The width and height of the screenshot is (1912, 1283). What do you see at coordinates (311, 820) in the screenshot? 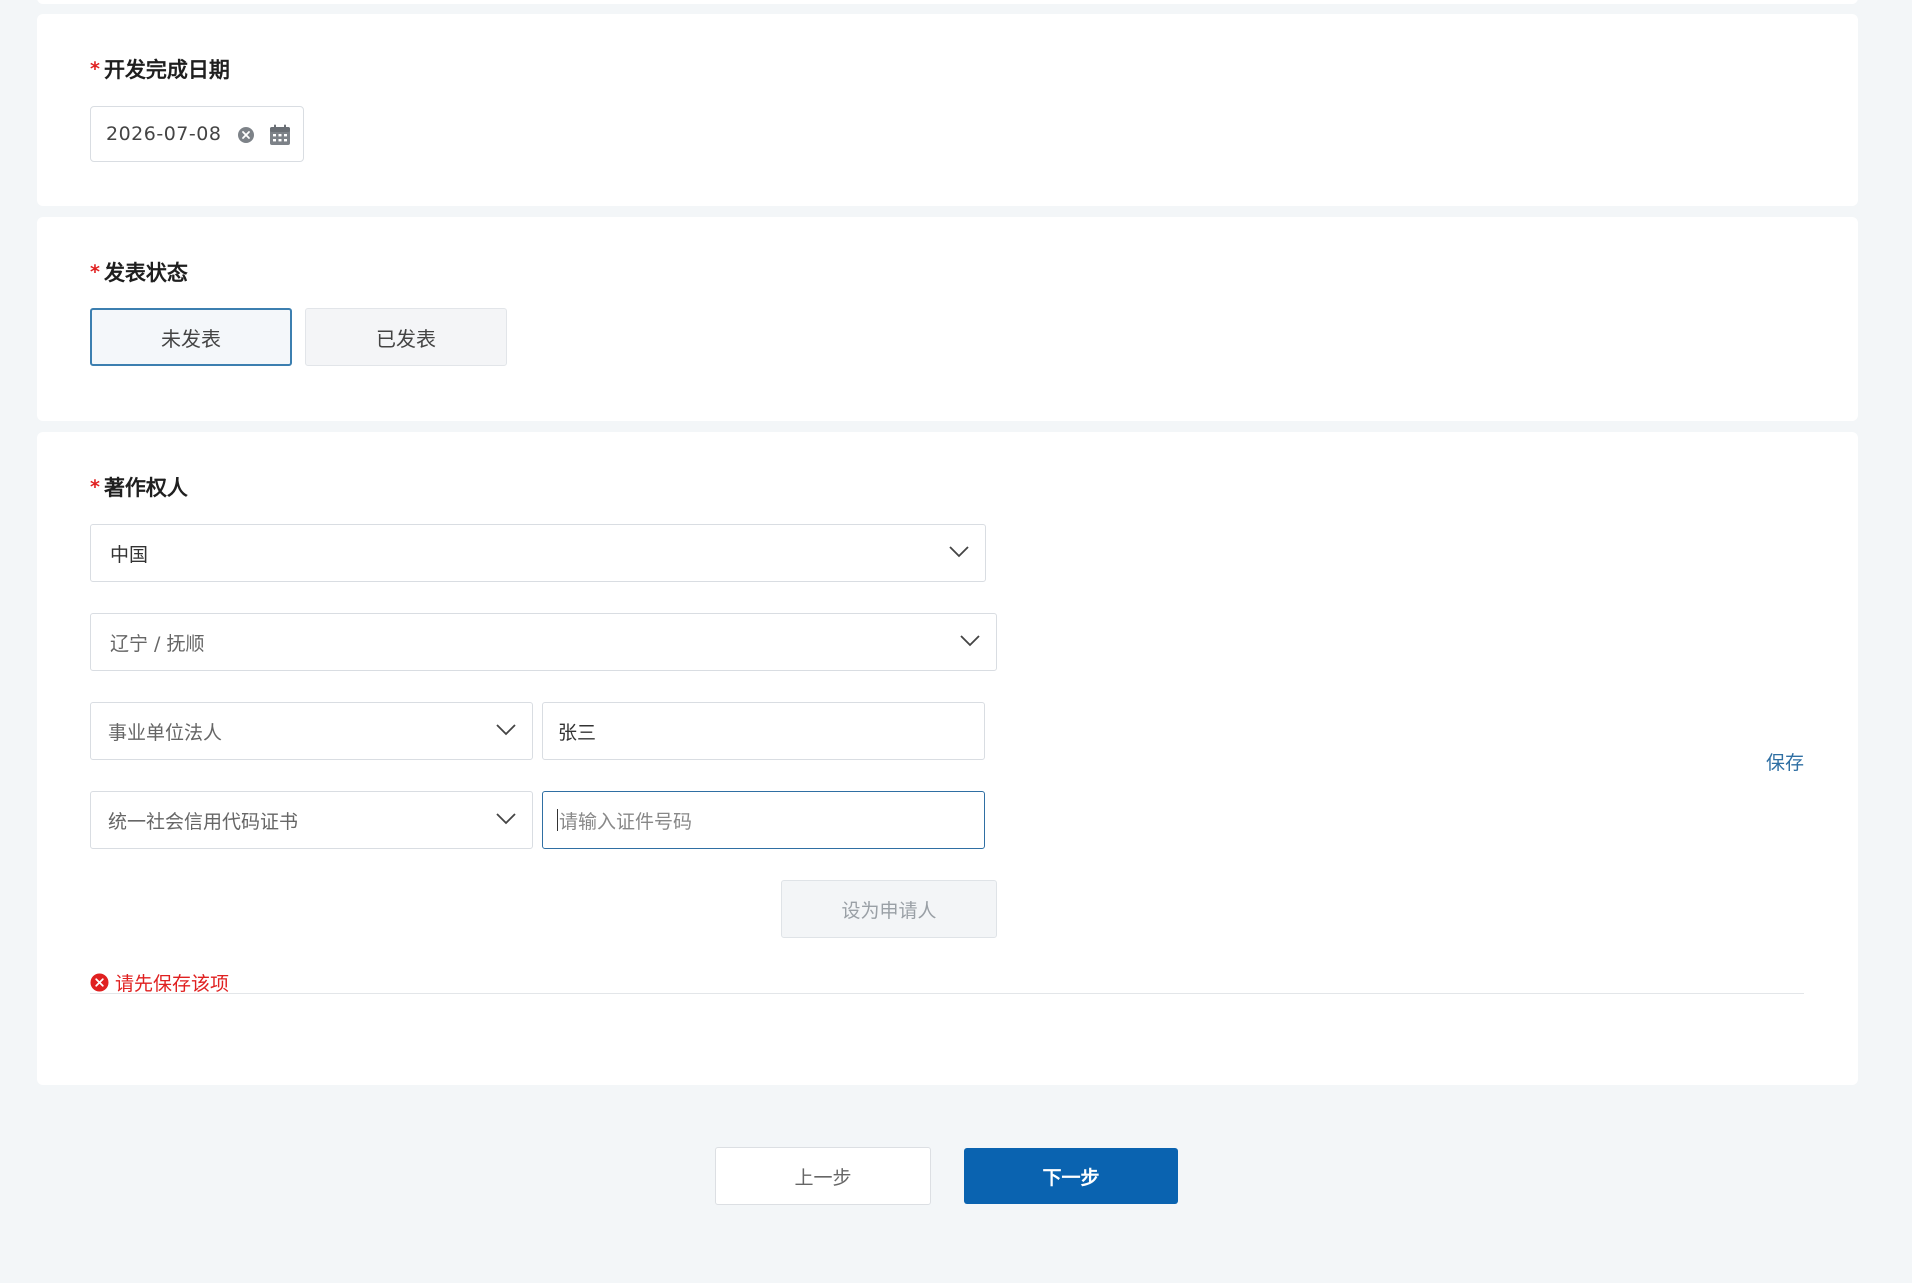
I see `id-type-select: 统一社会信用代码证书` at bounding box center [311, 820].